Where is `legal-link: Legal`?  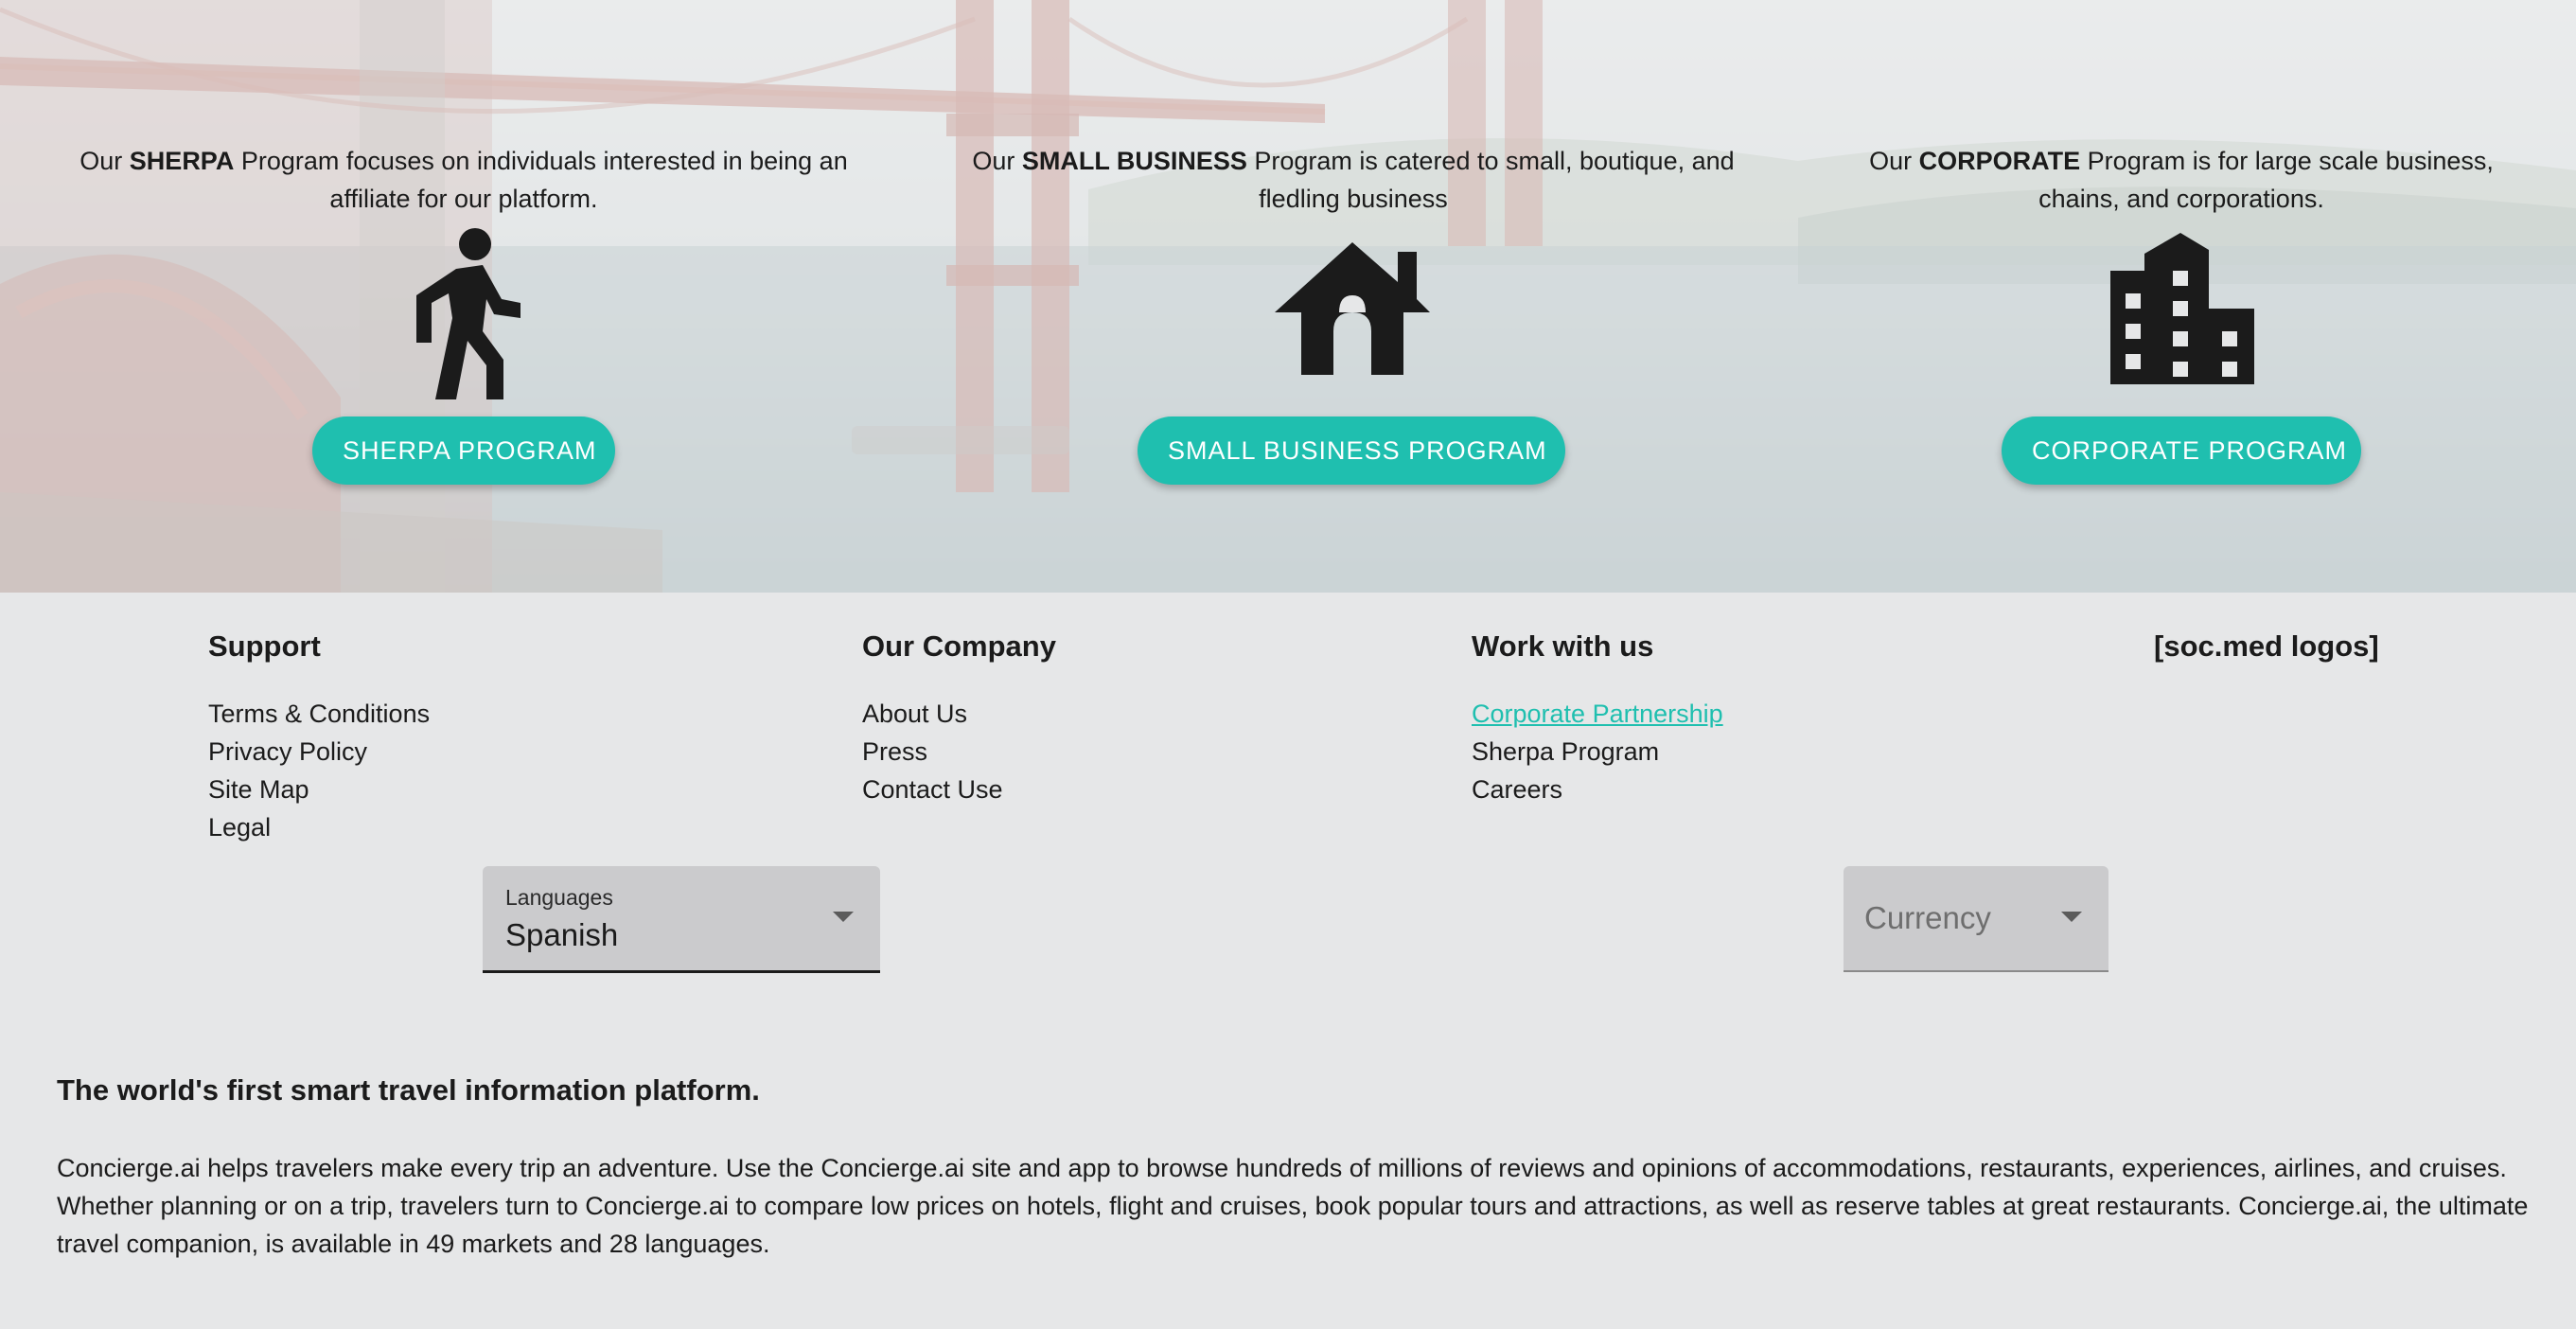
legal-link: Legal is located at coordinates (319, 827).